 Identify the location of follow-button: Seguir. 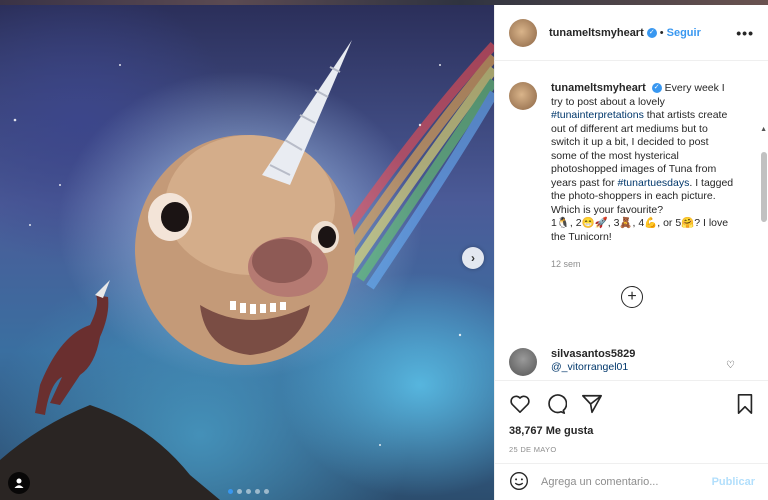
(684, 33).